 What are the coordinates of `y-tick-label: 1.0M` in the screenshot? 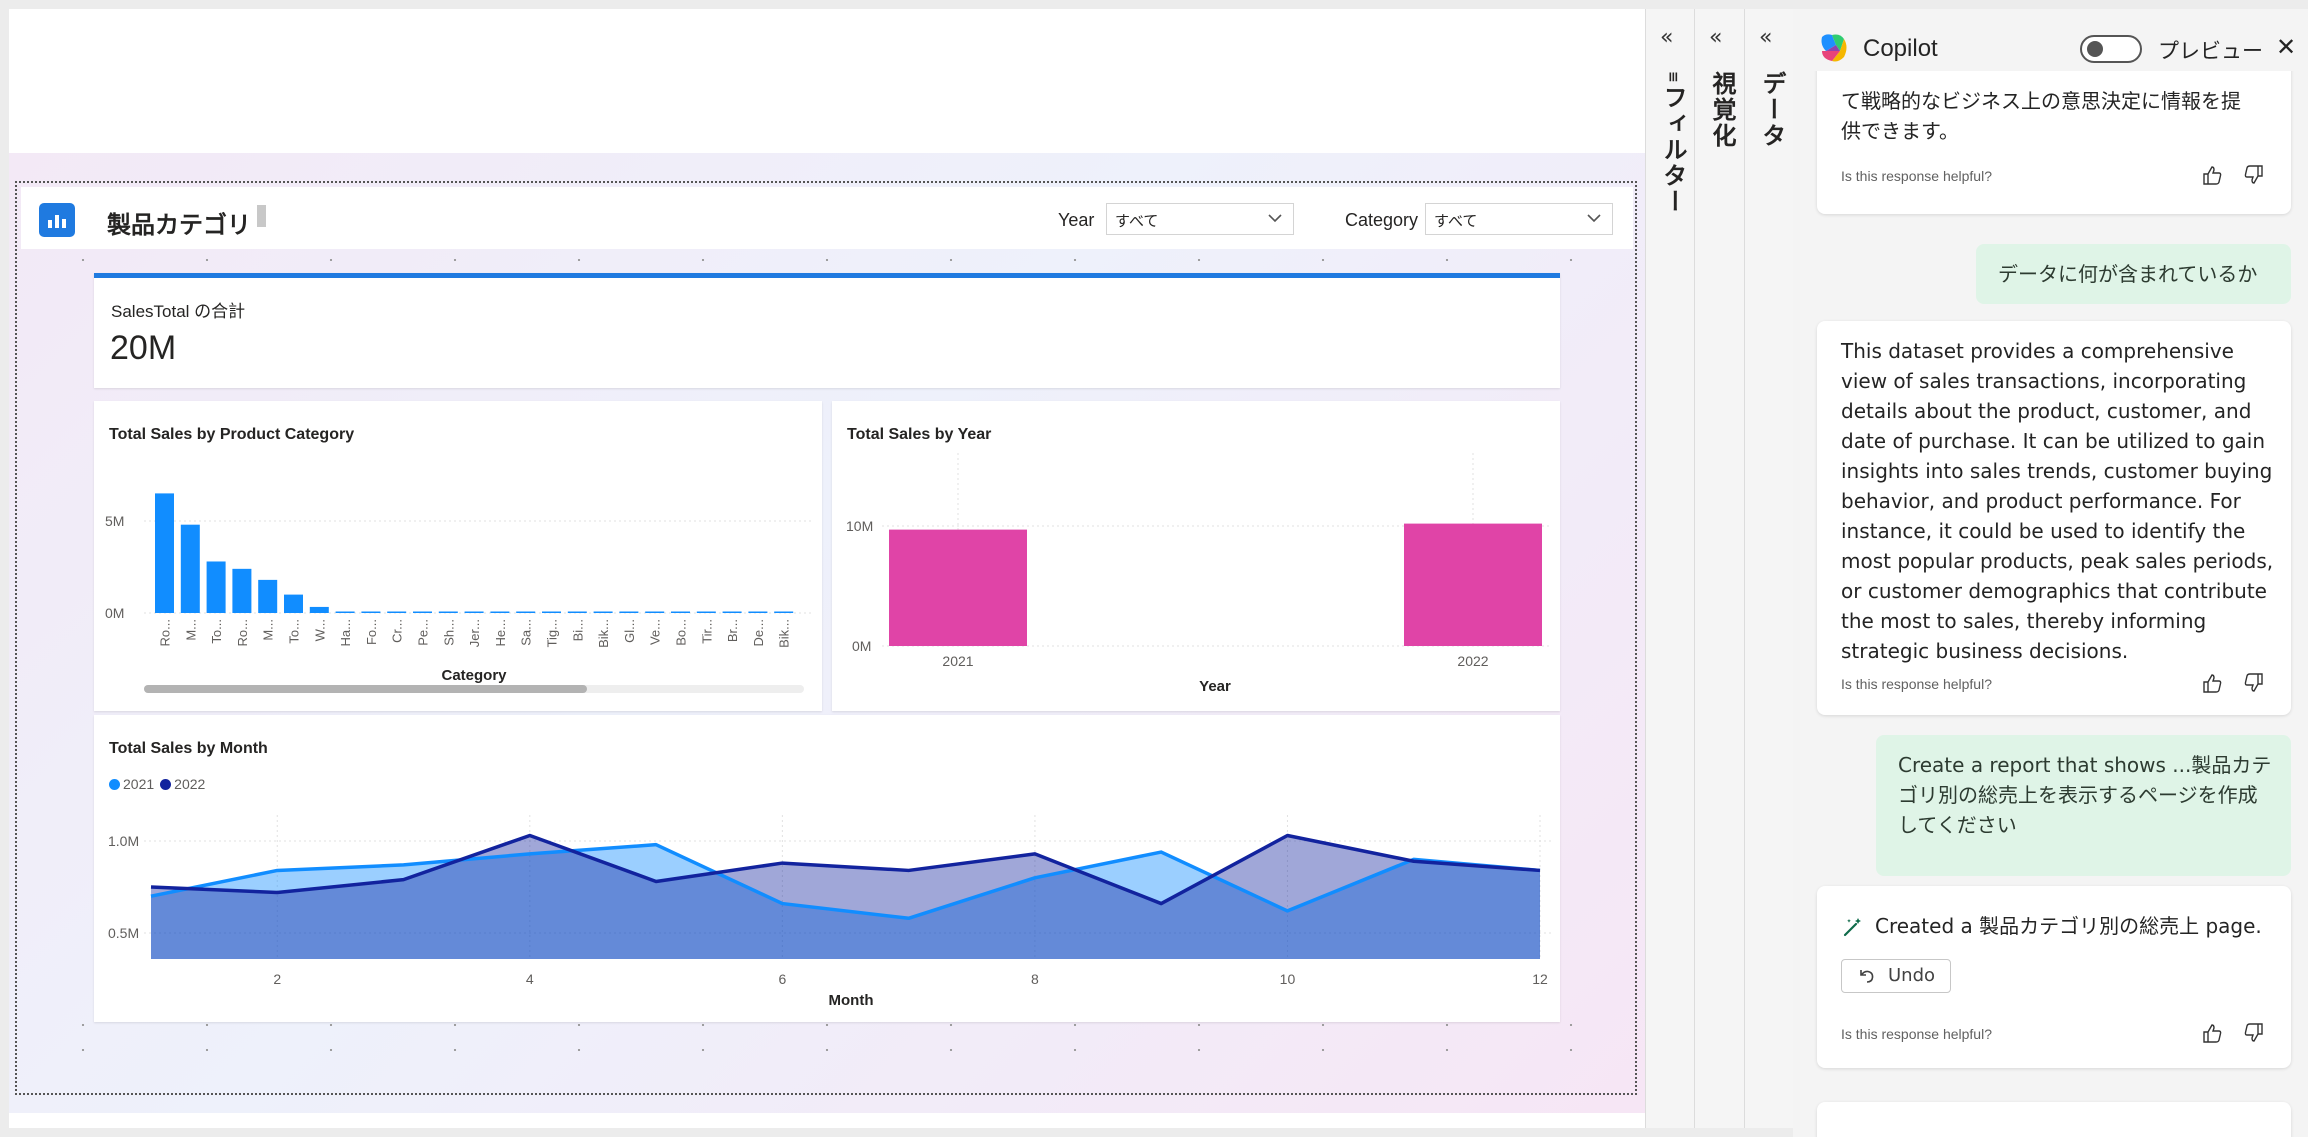 It's located at (123, 841).